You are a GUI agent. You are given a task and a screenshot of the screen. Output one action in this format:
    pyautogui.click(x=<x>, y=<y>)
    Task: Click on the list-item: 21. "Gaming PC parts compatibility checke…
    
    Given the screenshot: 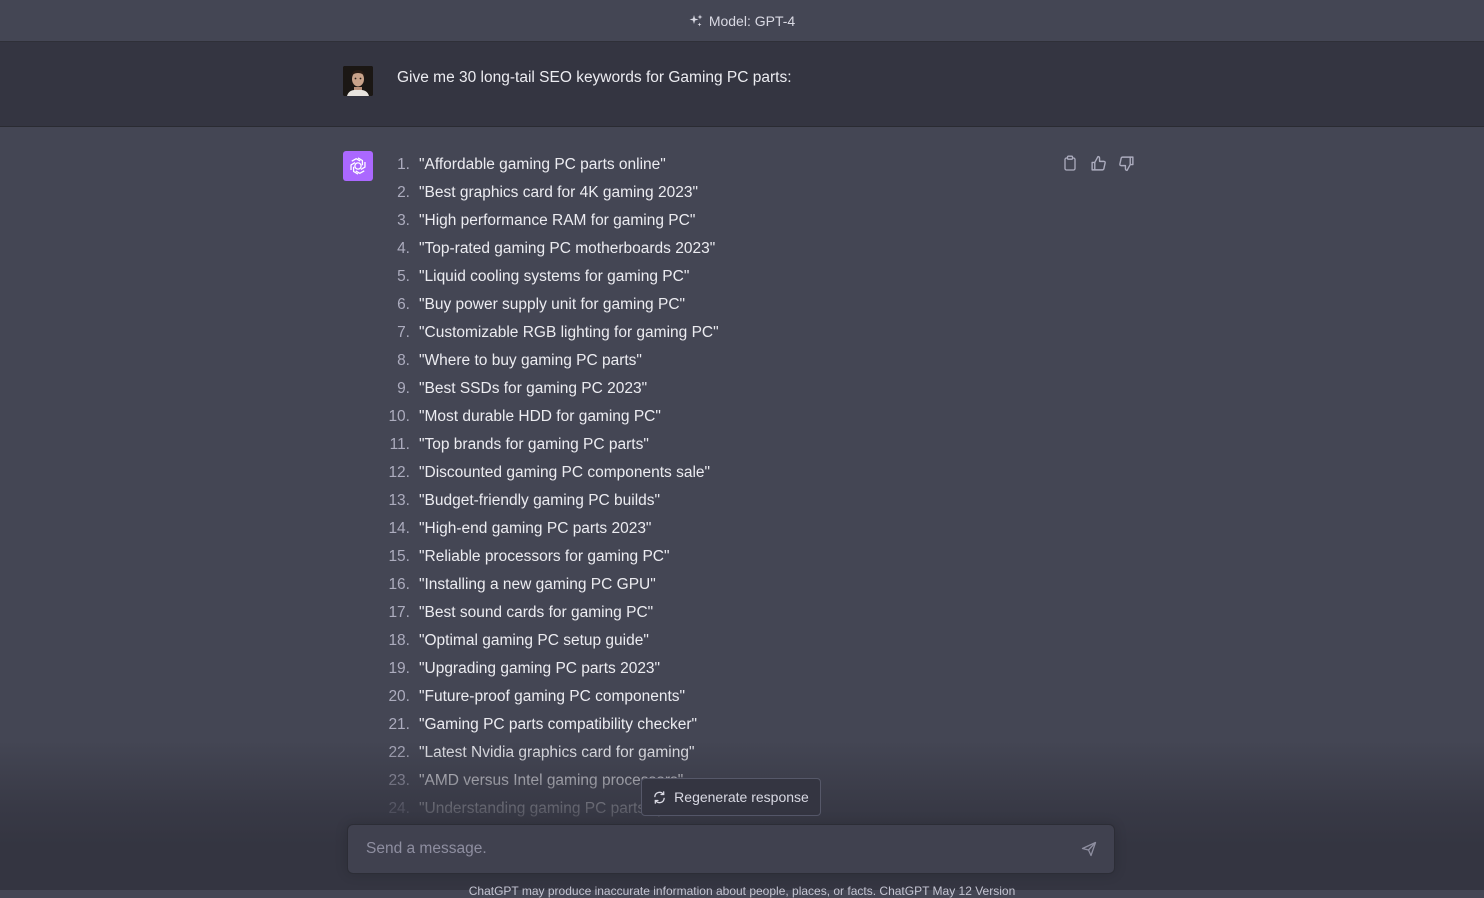 What is the action you would take?
    pyautogui.click(x=549, y=725)
    